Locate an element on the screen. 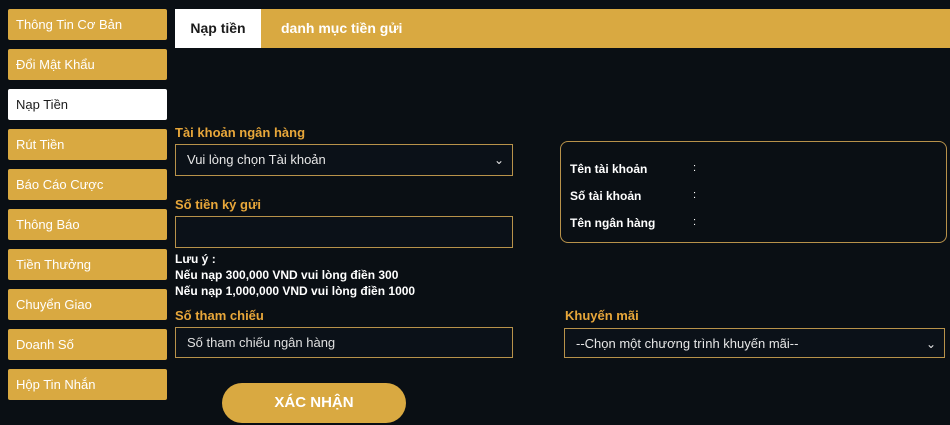 This screenshot has height=425, width=950. promo-selected-value: --Chọn một chương trình khuyến mãi-- is located at coordinates (687, 343).